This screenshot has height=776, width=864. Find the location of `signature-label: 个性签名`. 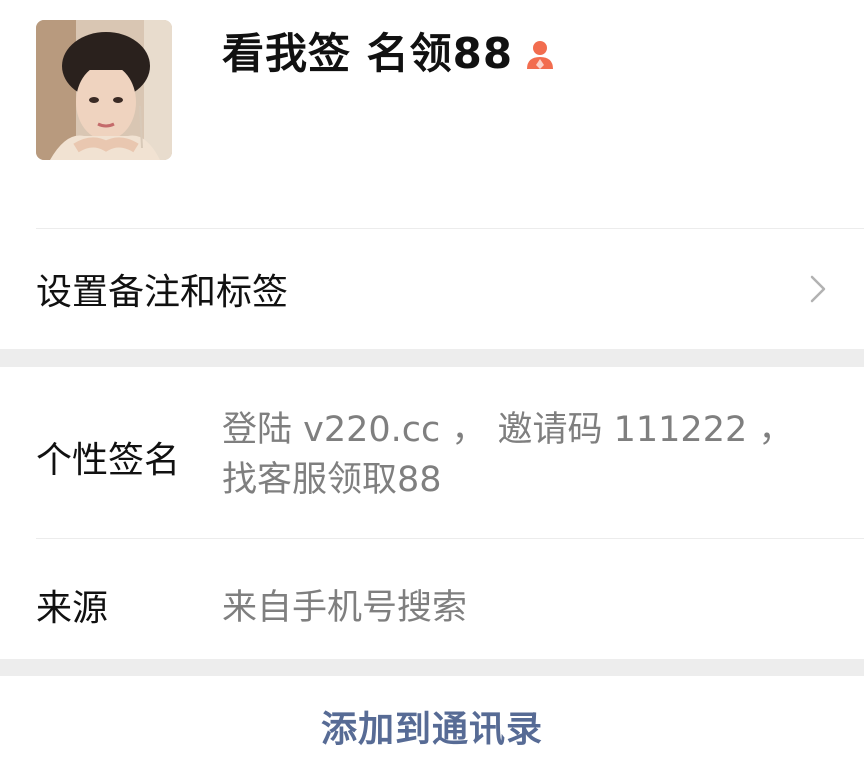

signature-label: 个性签名 is located at coordinates (108, 460).